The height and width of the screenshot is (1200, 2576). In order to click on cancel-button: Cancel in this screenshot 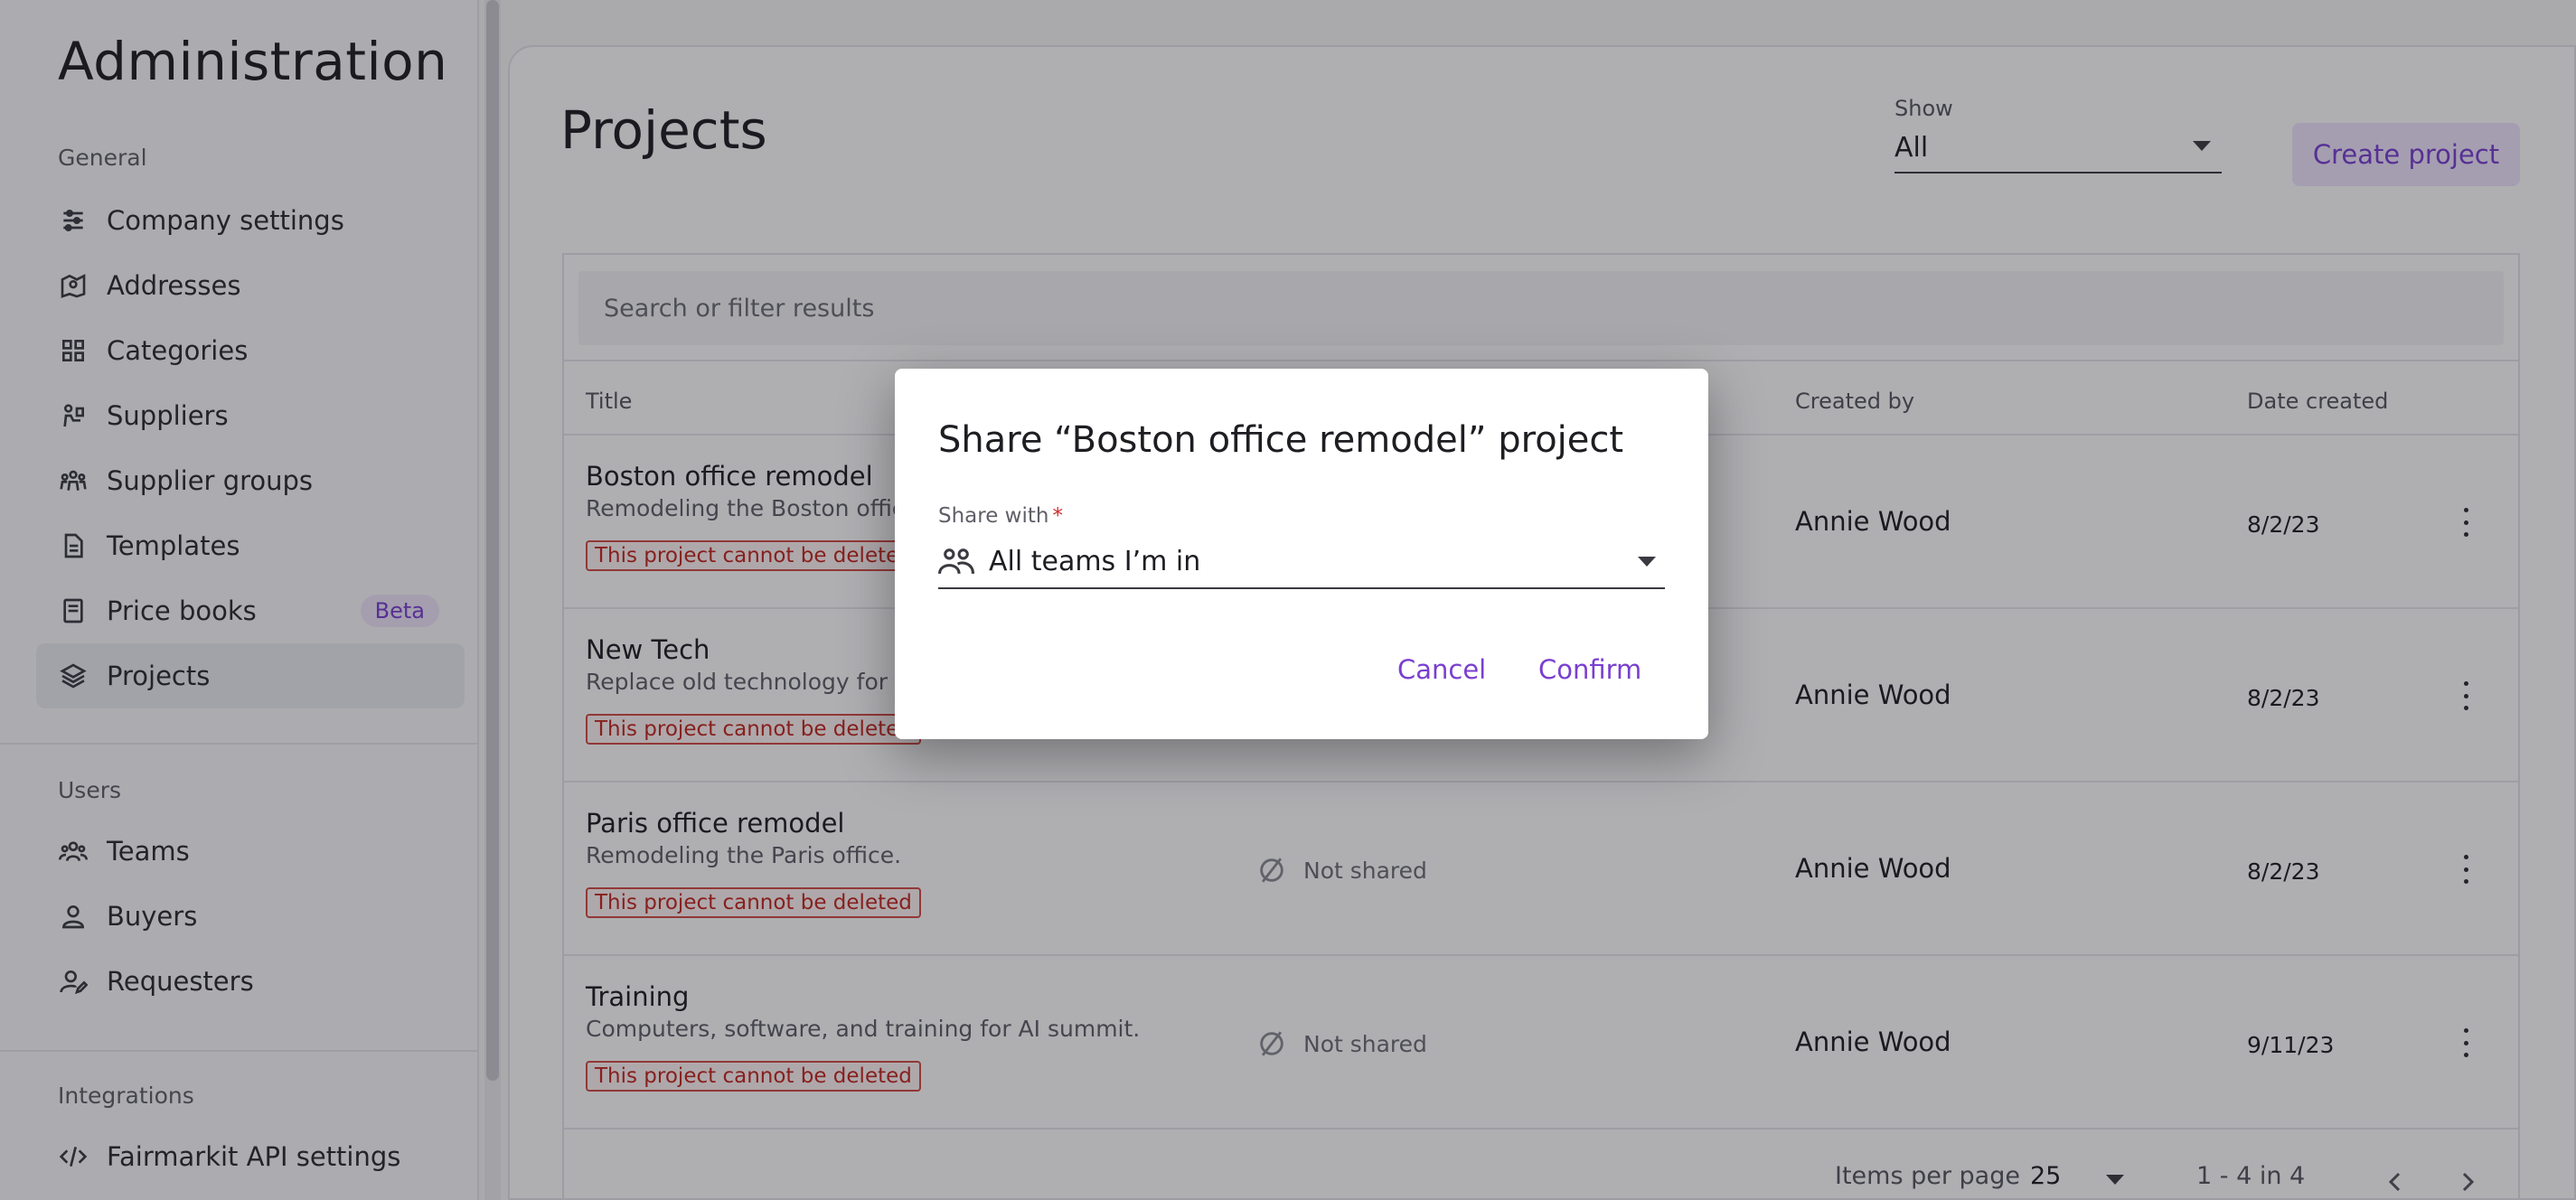, I will do `click(1441, 669)`.